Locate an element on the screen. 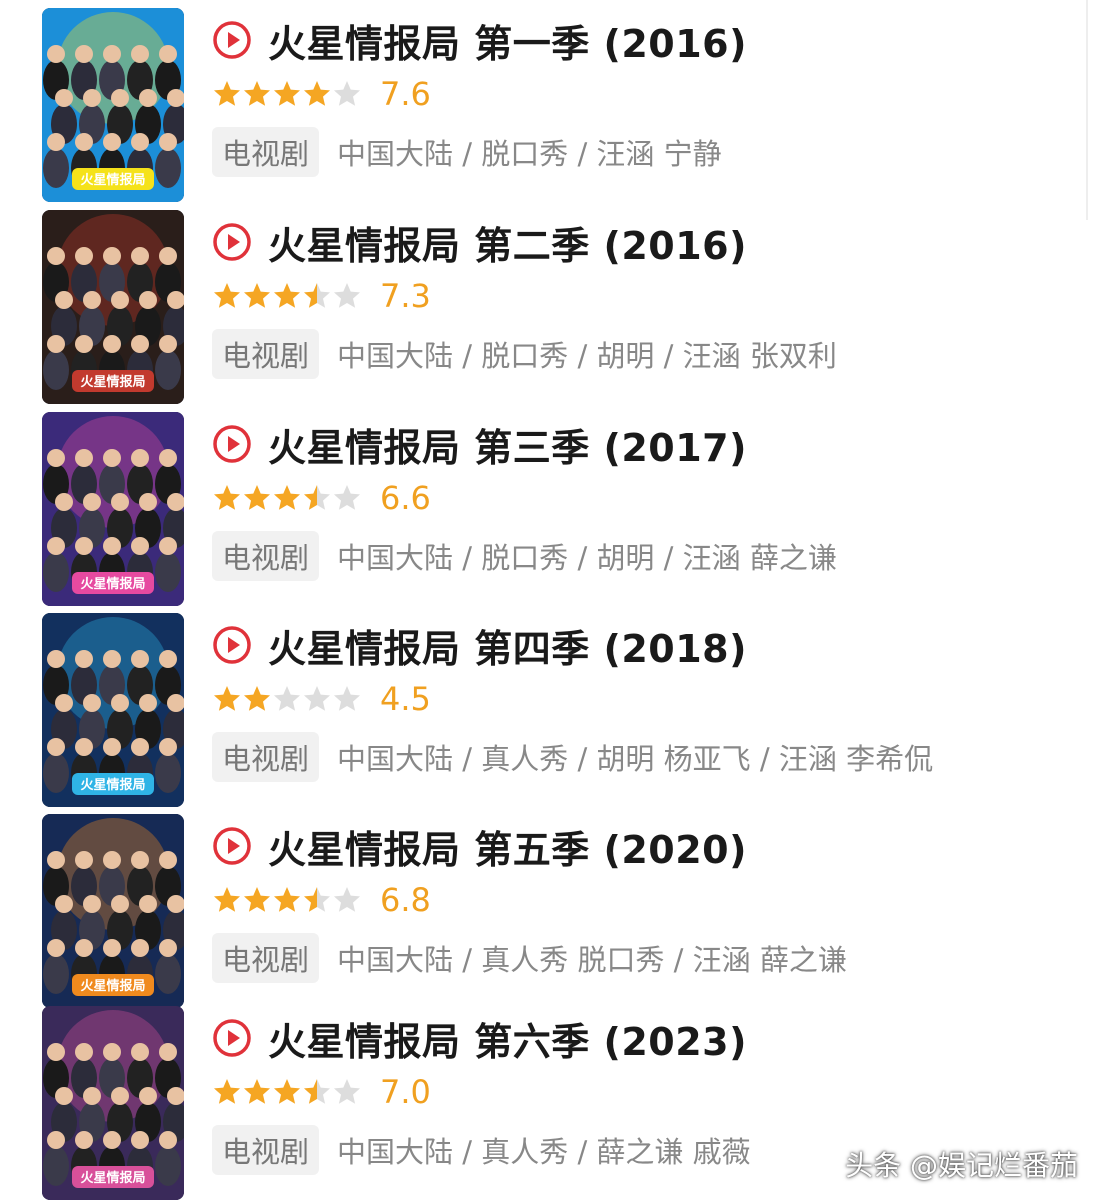 The width and height of the screenshot is (1100, 1204). rating-row: 7.6 is located at coordinates (321, 94).